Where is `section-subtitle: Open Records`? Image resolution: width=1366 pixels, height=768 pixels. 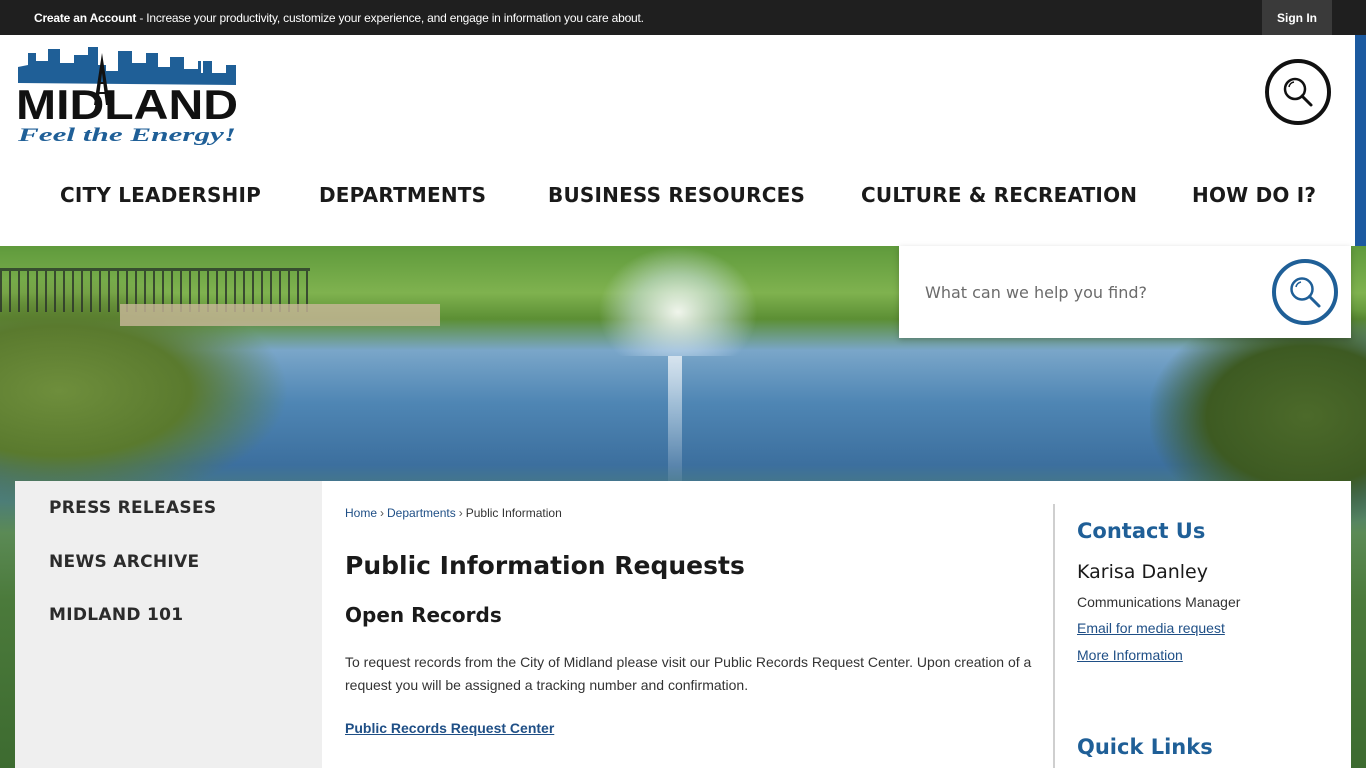 section-subtitle: Open Records is located at coordinates (423, 615).